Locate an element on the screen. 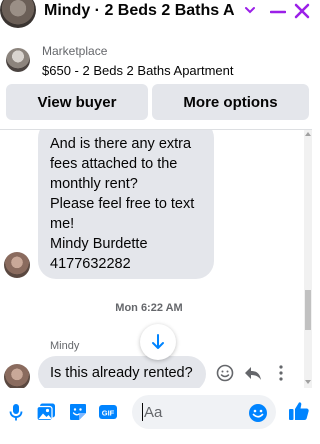 The width and height of the screenshot is (320, 444). action-buttons: View buyer More options is located at coordinates (156, 103).